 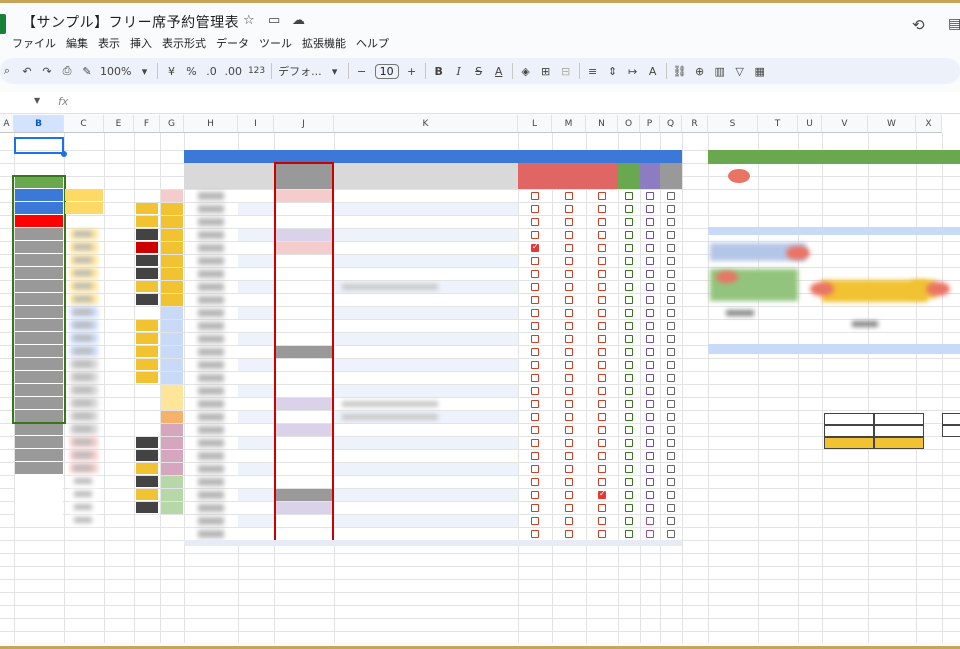 What do you see at coordinates (546, 71) in the screenshot?
I see `borders-icon: ⊞` at bounding box center [546, 71].